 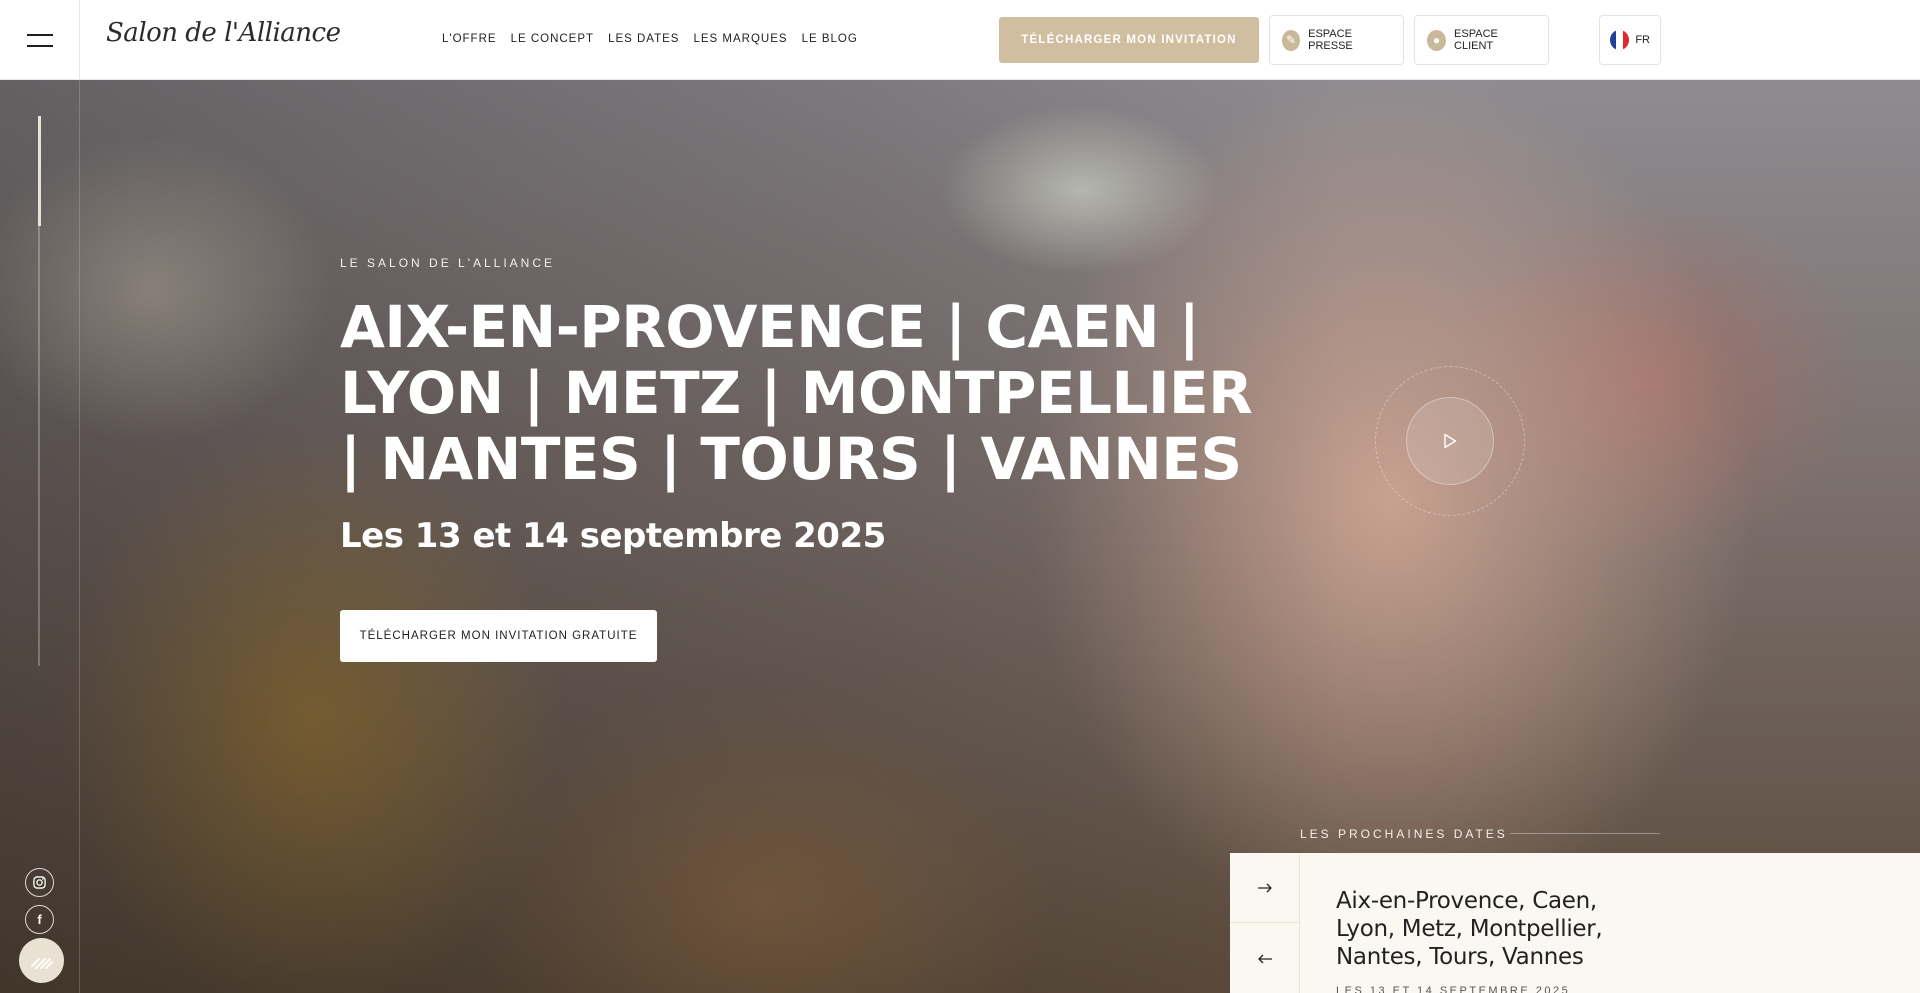 I want to click on next-dates-subtitle: LES 13 ET 14 SEPTEMBRE 2025, so click(x=1453, y=989).